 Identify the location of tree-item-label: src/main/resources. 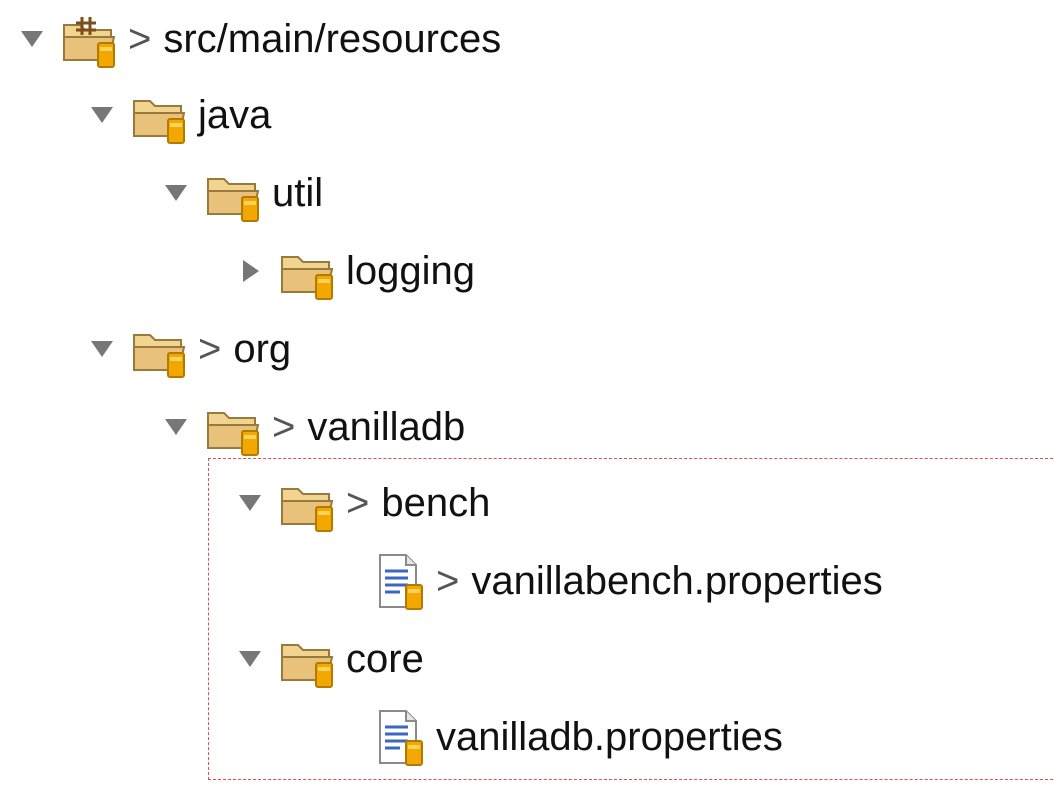
(332, 38).